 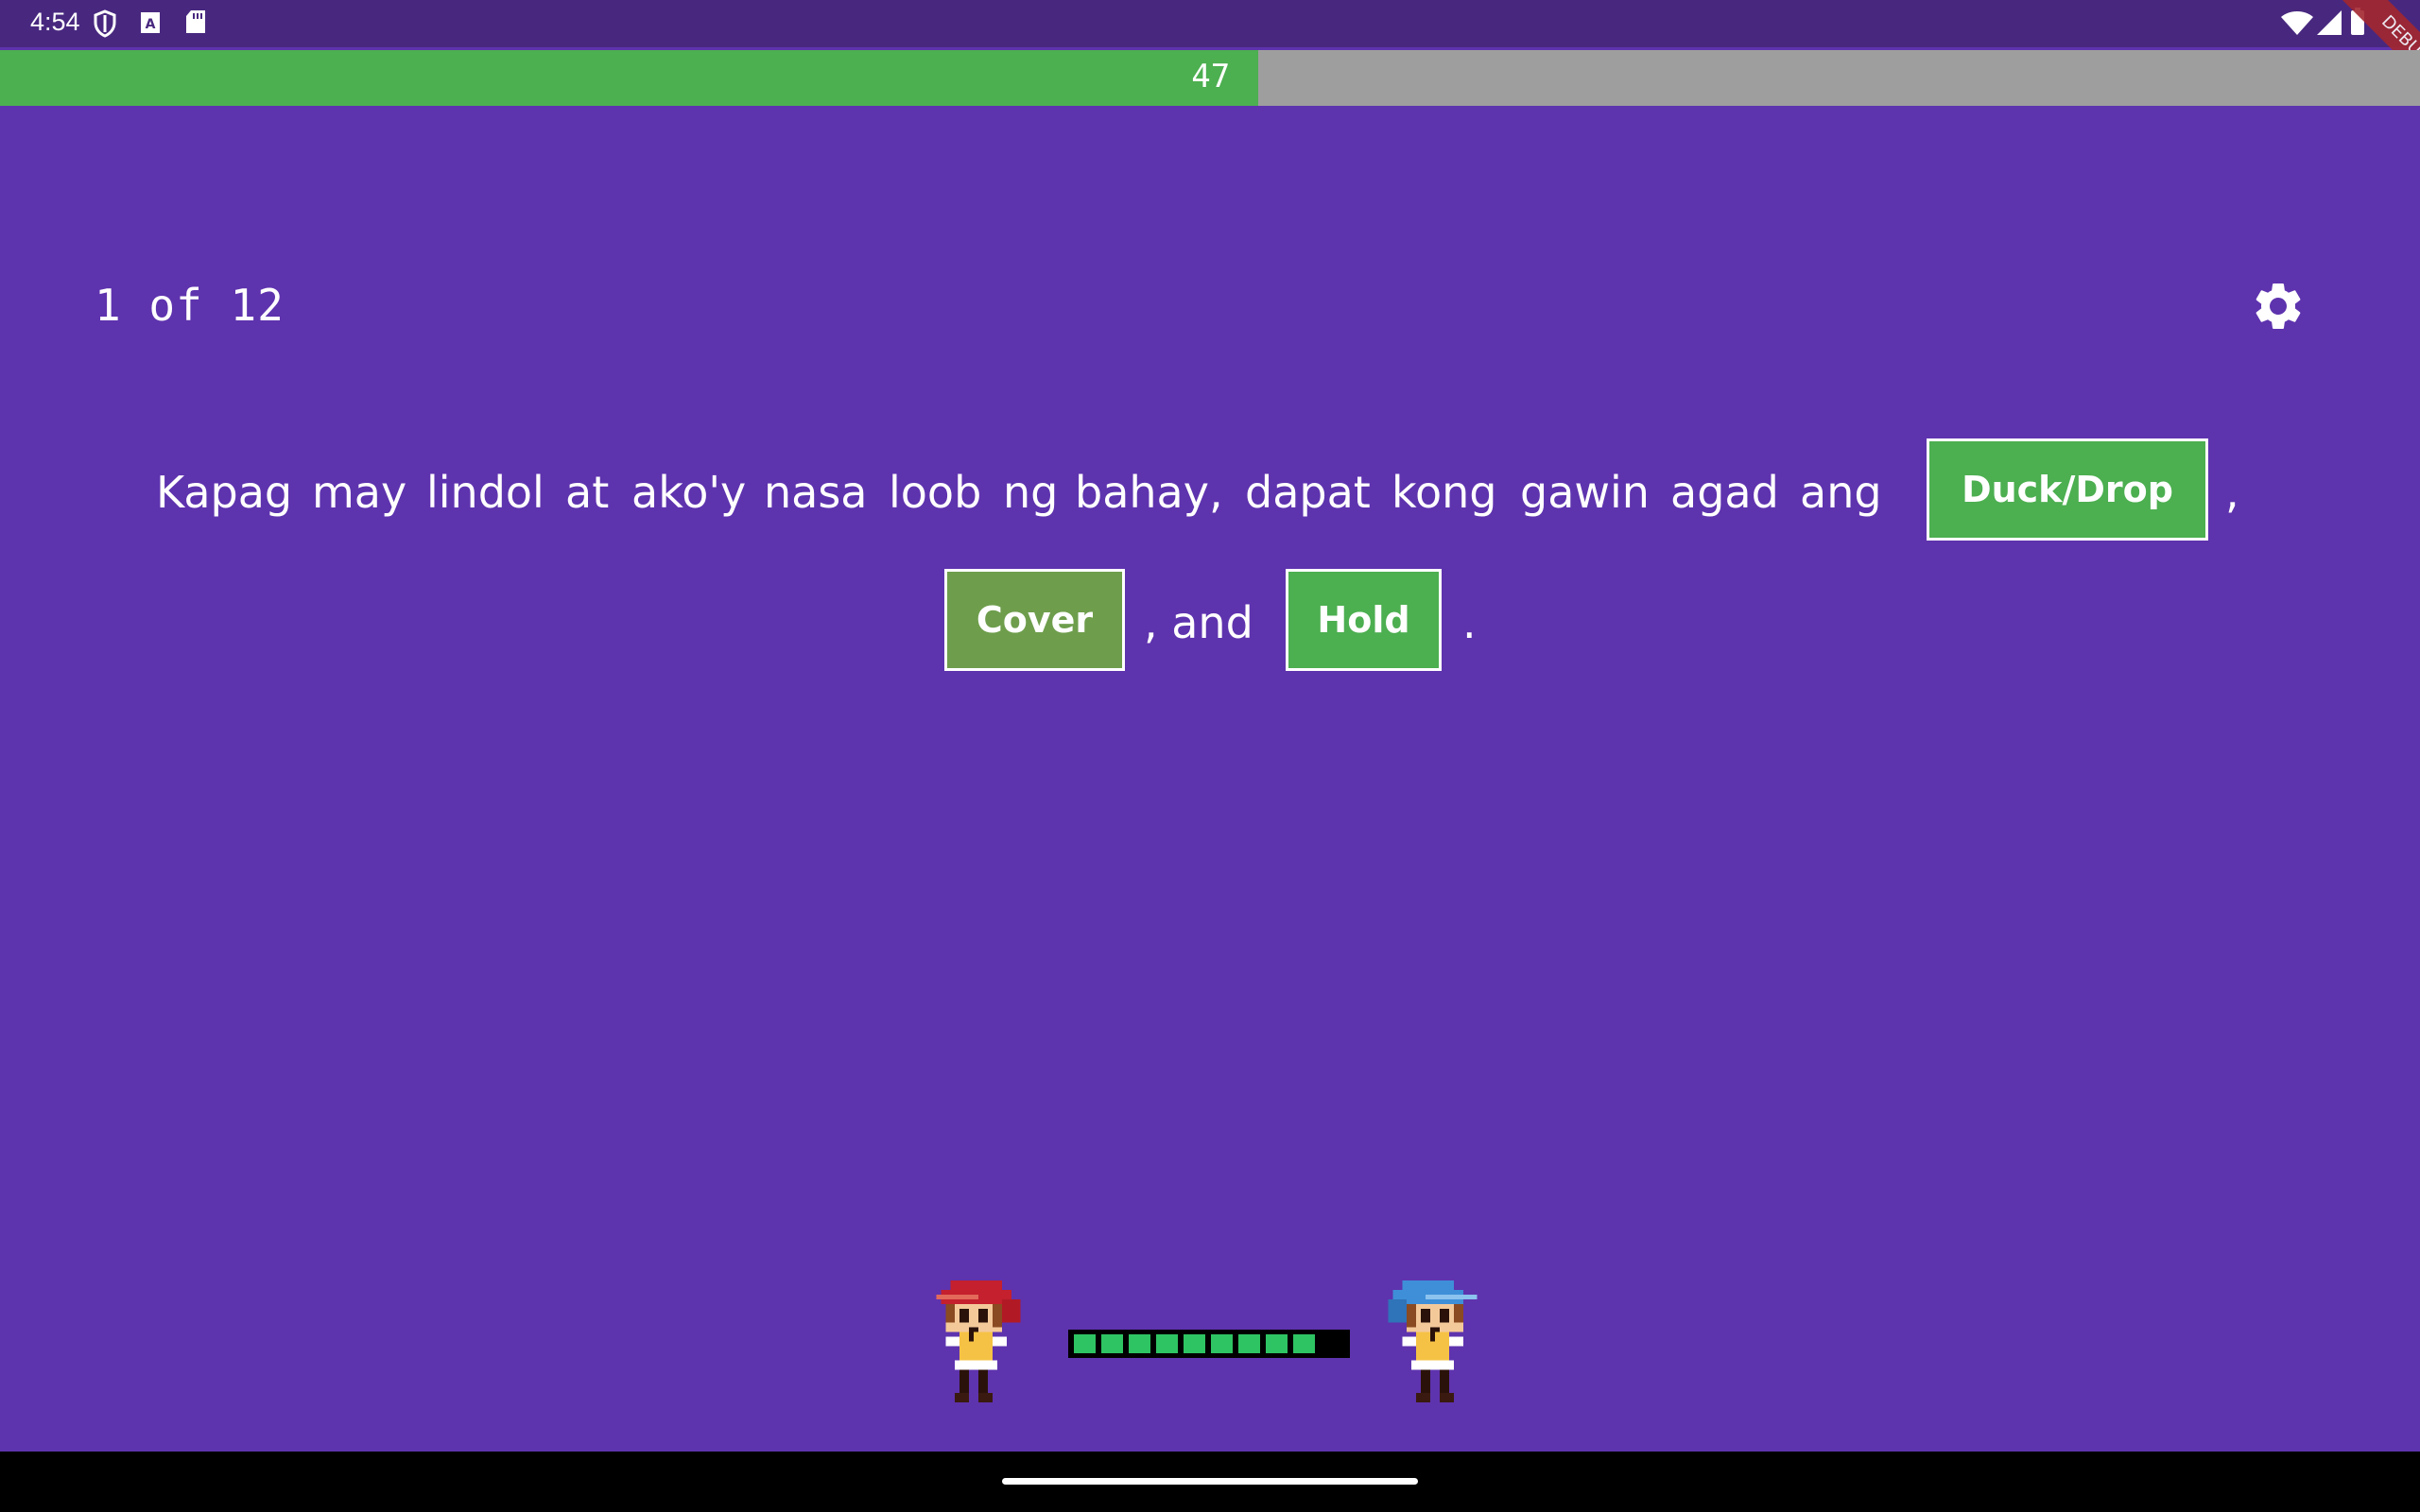 I want to click on status-bar: 4:54 A, so click(x=1210, y=23).